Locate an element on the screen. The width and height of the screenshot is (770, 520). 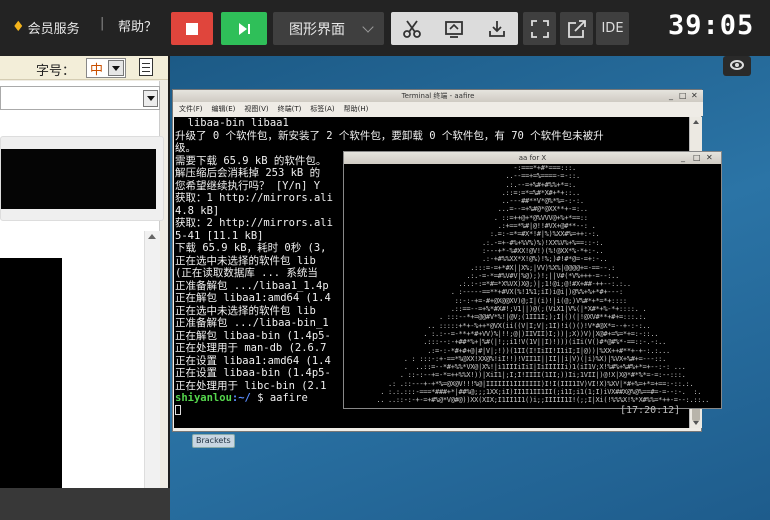
top-toolbar: ♦ 会员服务 | 帮助？ 图形界面 IDE 39:05 is located at coordinates (385, 28).